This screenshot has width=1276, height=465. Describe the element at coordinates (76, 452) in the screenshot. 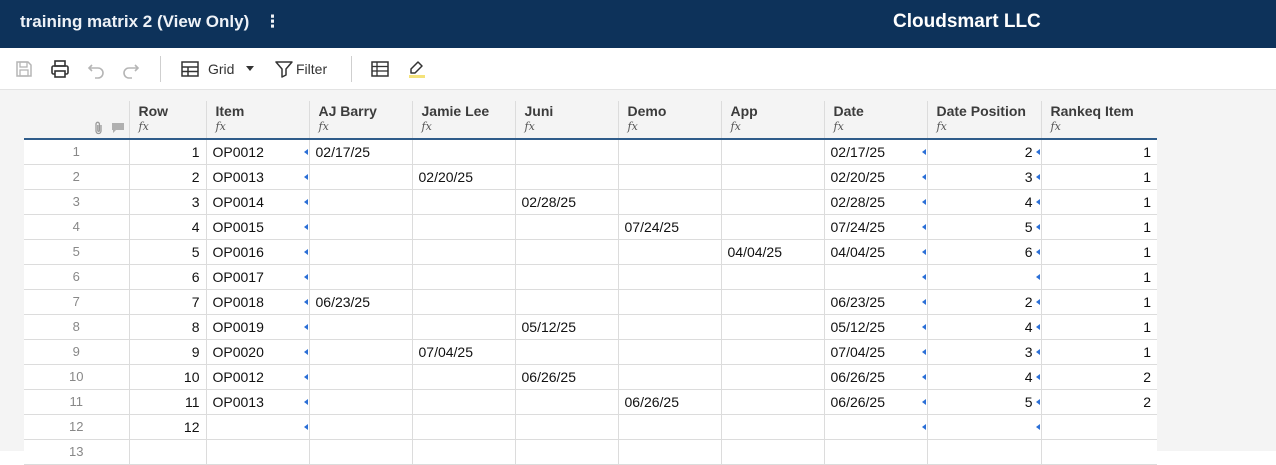

I see `row-number: 13` at that location.